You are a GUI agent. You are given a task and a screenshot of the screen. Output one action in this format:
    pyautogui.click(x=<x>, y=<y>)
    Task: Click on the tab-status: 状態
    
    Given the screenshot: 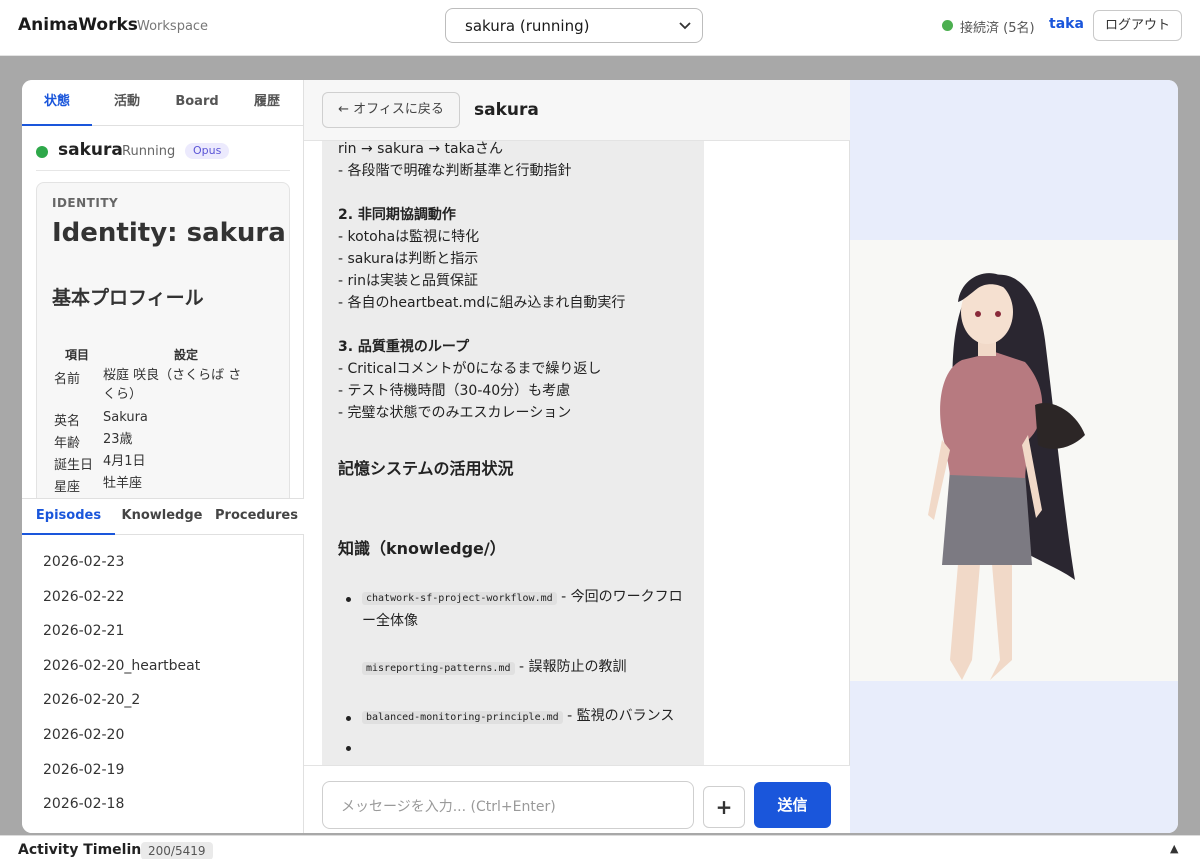 What is the action you would take?
    pyautogui.click(x=57, y=103)
    